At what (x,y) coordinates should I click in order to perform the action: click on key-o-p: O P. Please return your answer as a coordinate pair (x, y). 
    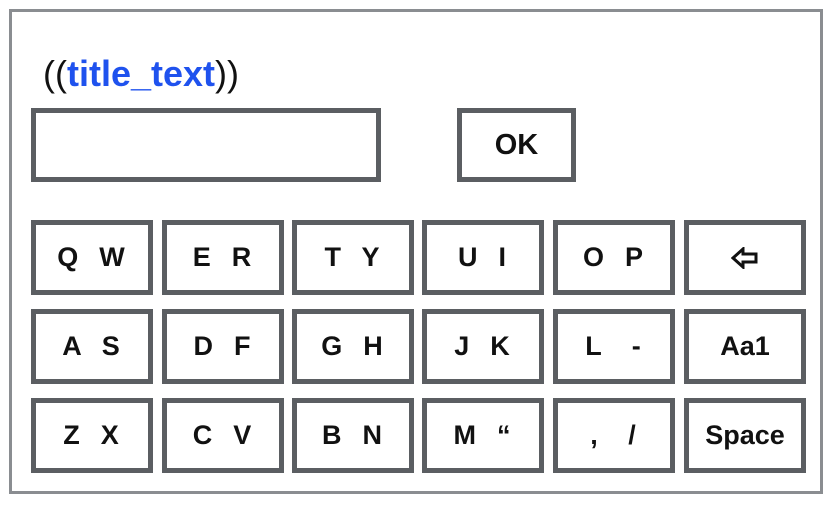
    Looking at the image, I should click on (614, 257).